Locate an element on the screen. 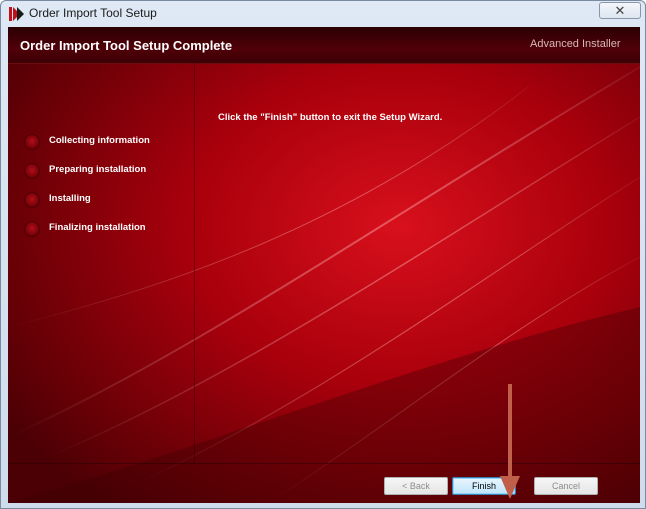  page-title: Order Import Tool Setup Complete is located at coordinates (126, 45).